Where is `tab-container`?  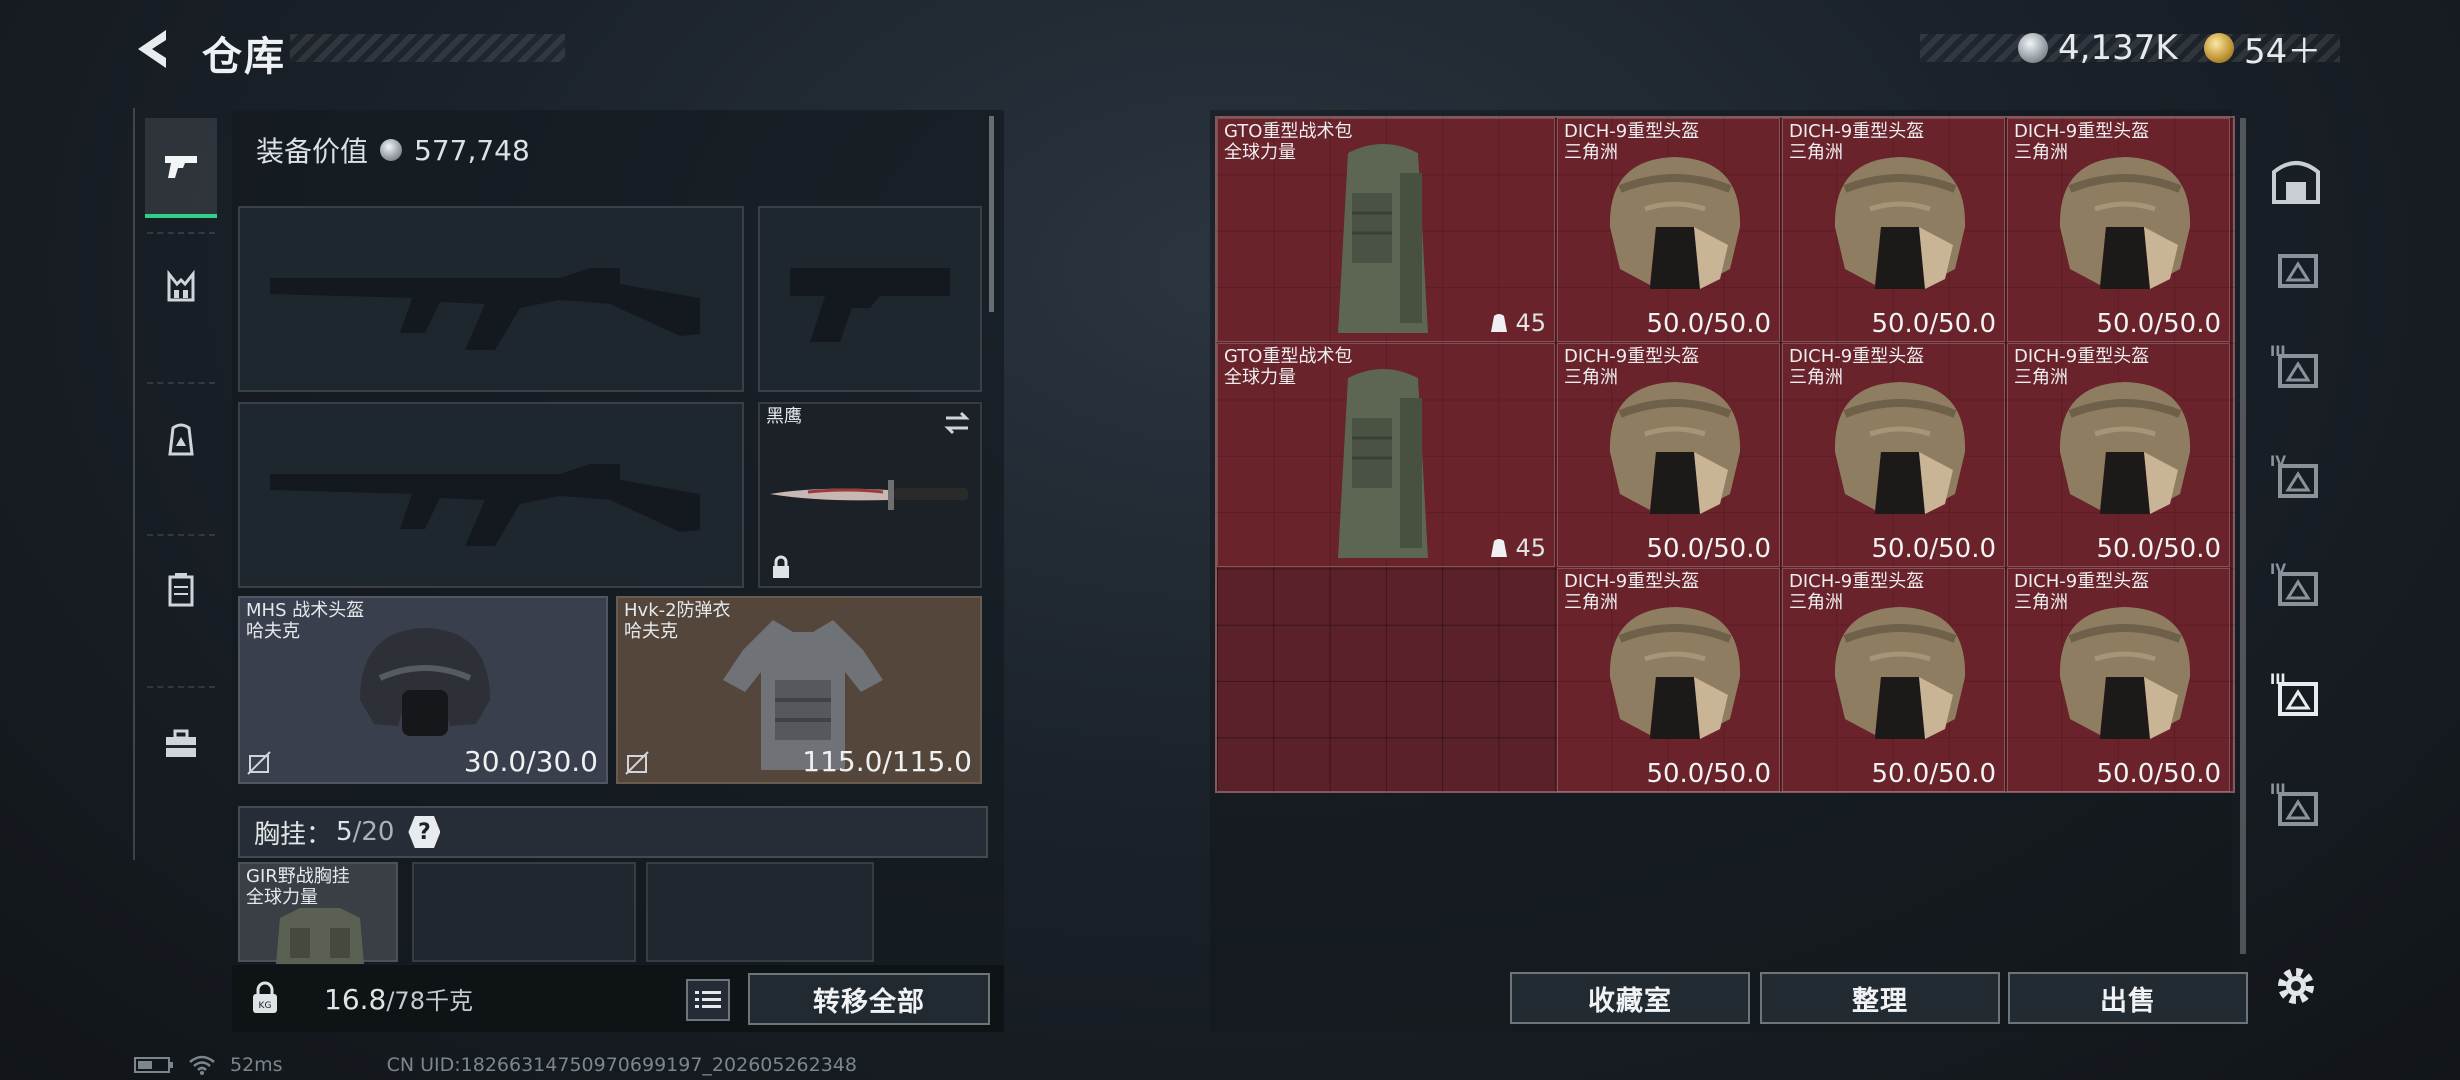
tab-container is located at coordinates (181, 590).